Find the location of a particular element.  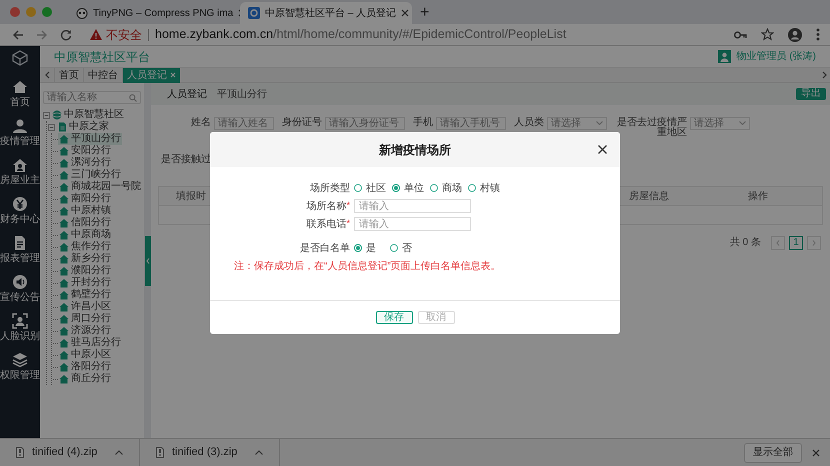

tree-item: 平顶山分行 is located at coordinates (90, 139).